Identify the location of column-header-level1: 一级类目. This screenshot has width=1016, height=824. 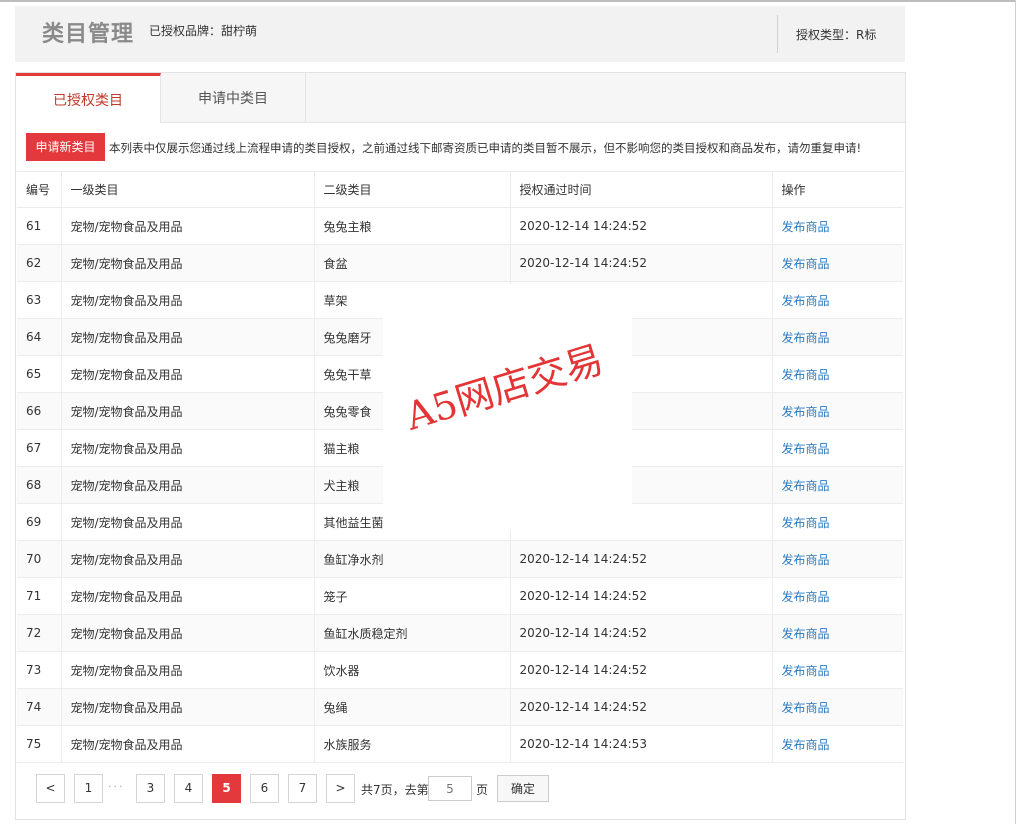
(188, 189).